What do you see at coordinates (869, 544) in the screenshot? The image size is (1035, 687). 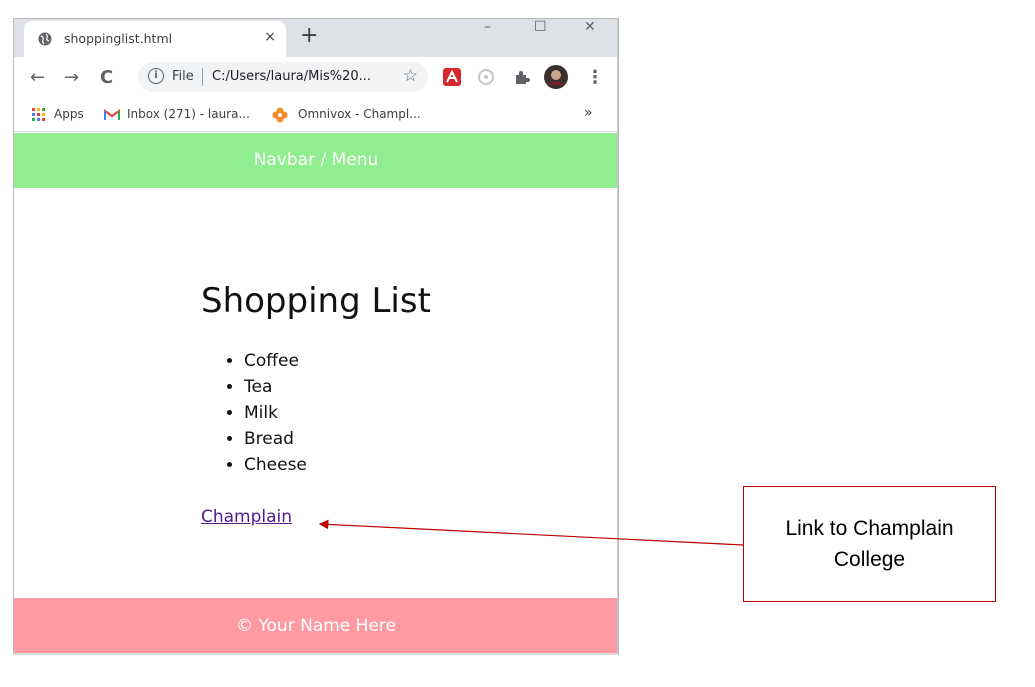 I see `annotation-box: Link to Champlain College` at bounding box center [869, 544].